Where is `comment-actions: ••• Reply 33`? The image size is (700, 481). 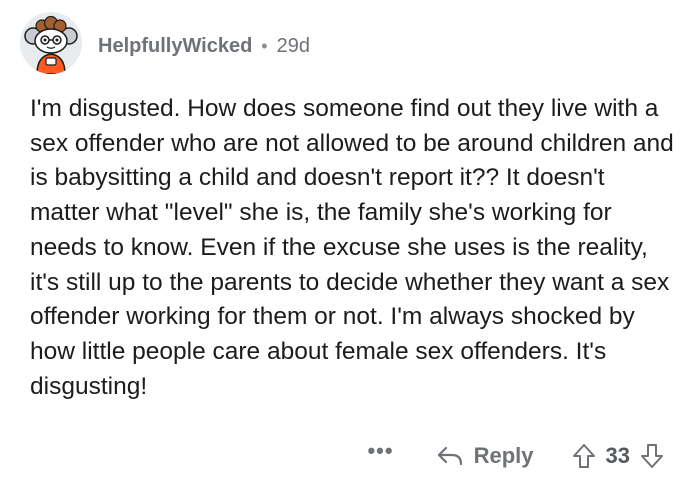
comment-actions: ••• Reply 33 is located at coordinates (515, 455).